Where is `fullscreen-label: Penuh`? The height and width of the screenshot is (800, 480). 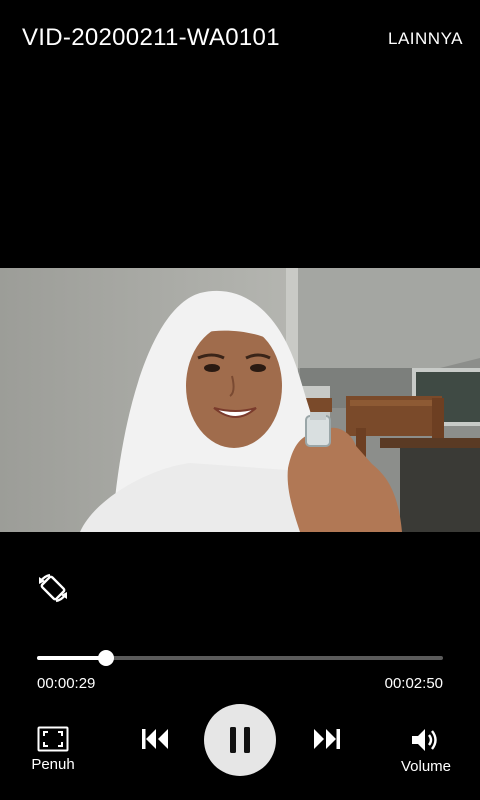 fullscreen-label: Penuh is located at coordinates (53, 764).